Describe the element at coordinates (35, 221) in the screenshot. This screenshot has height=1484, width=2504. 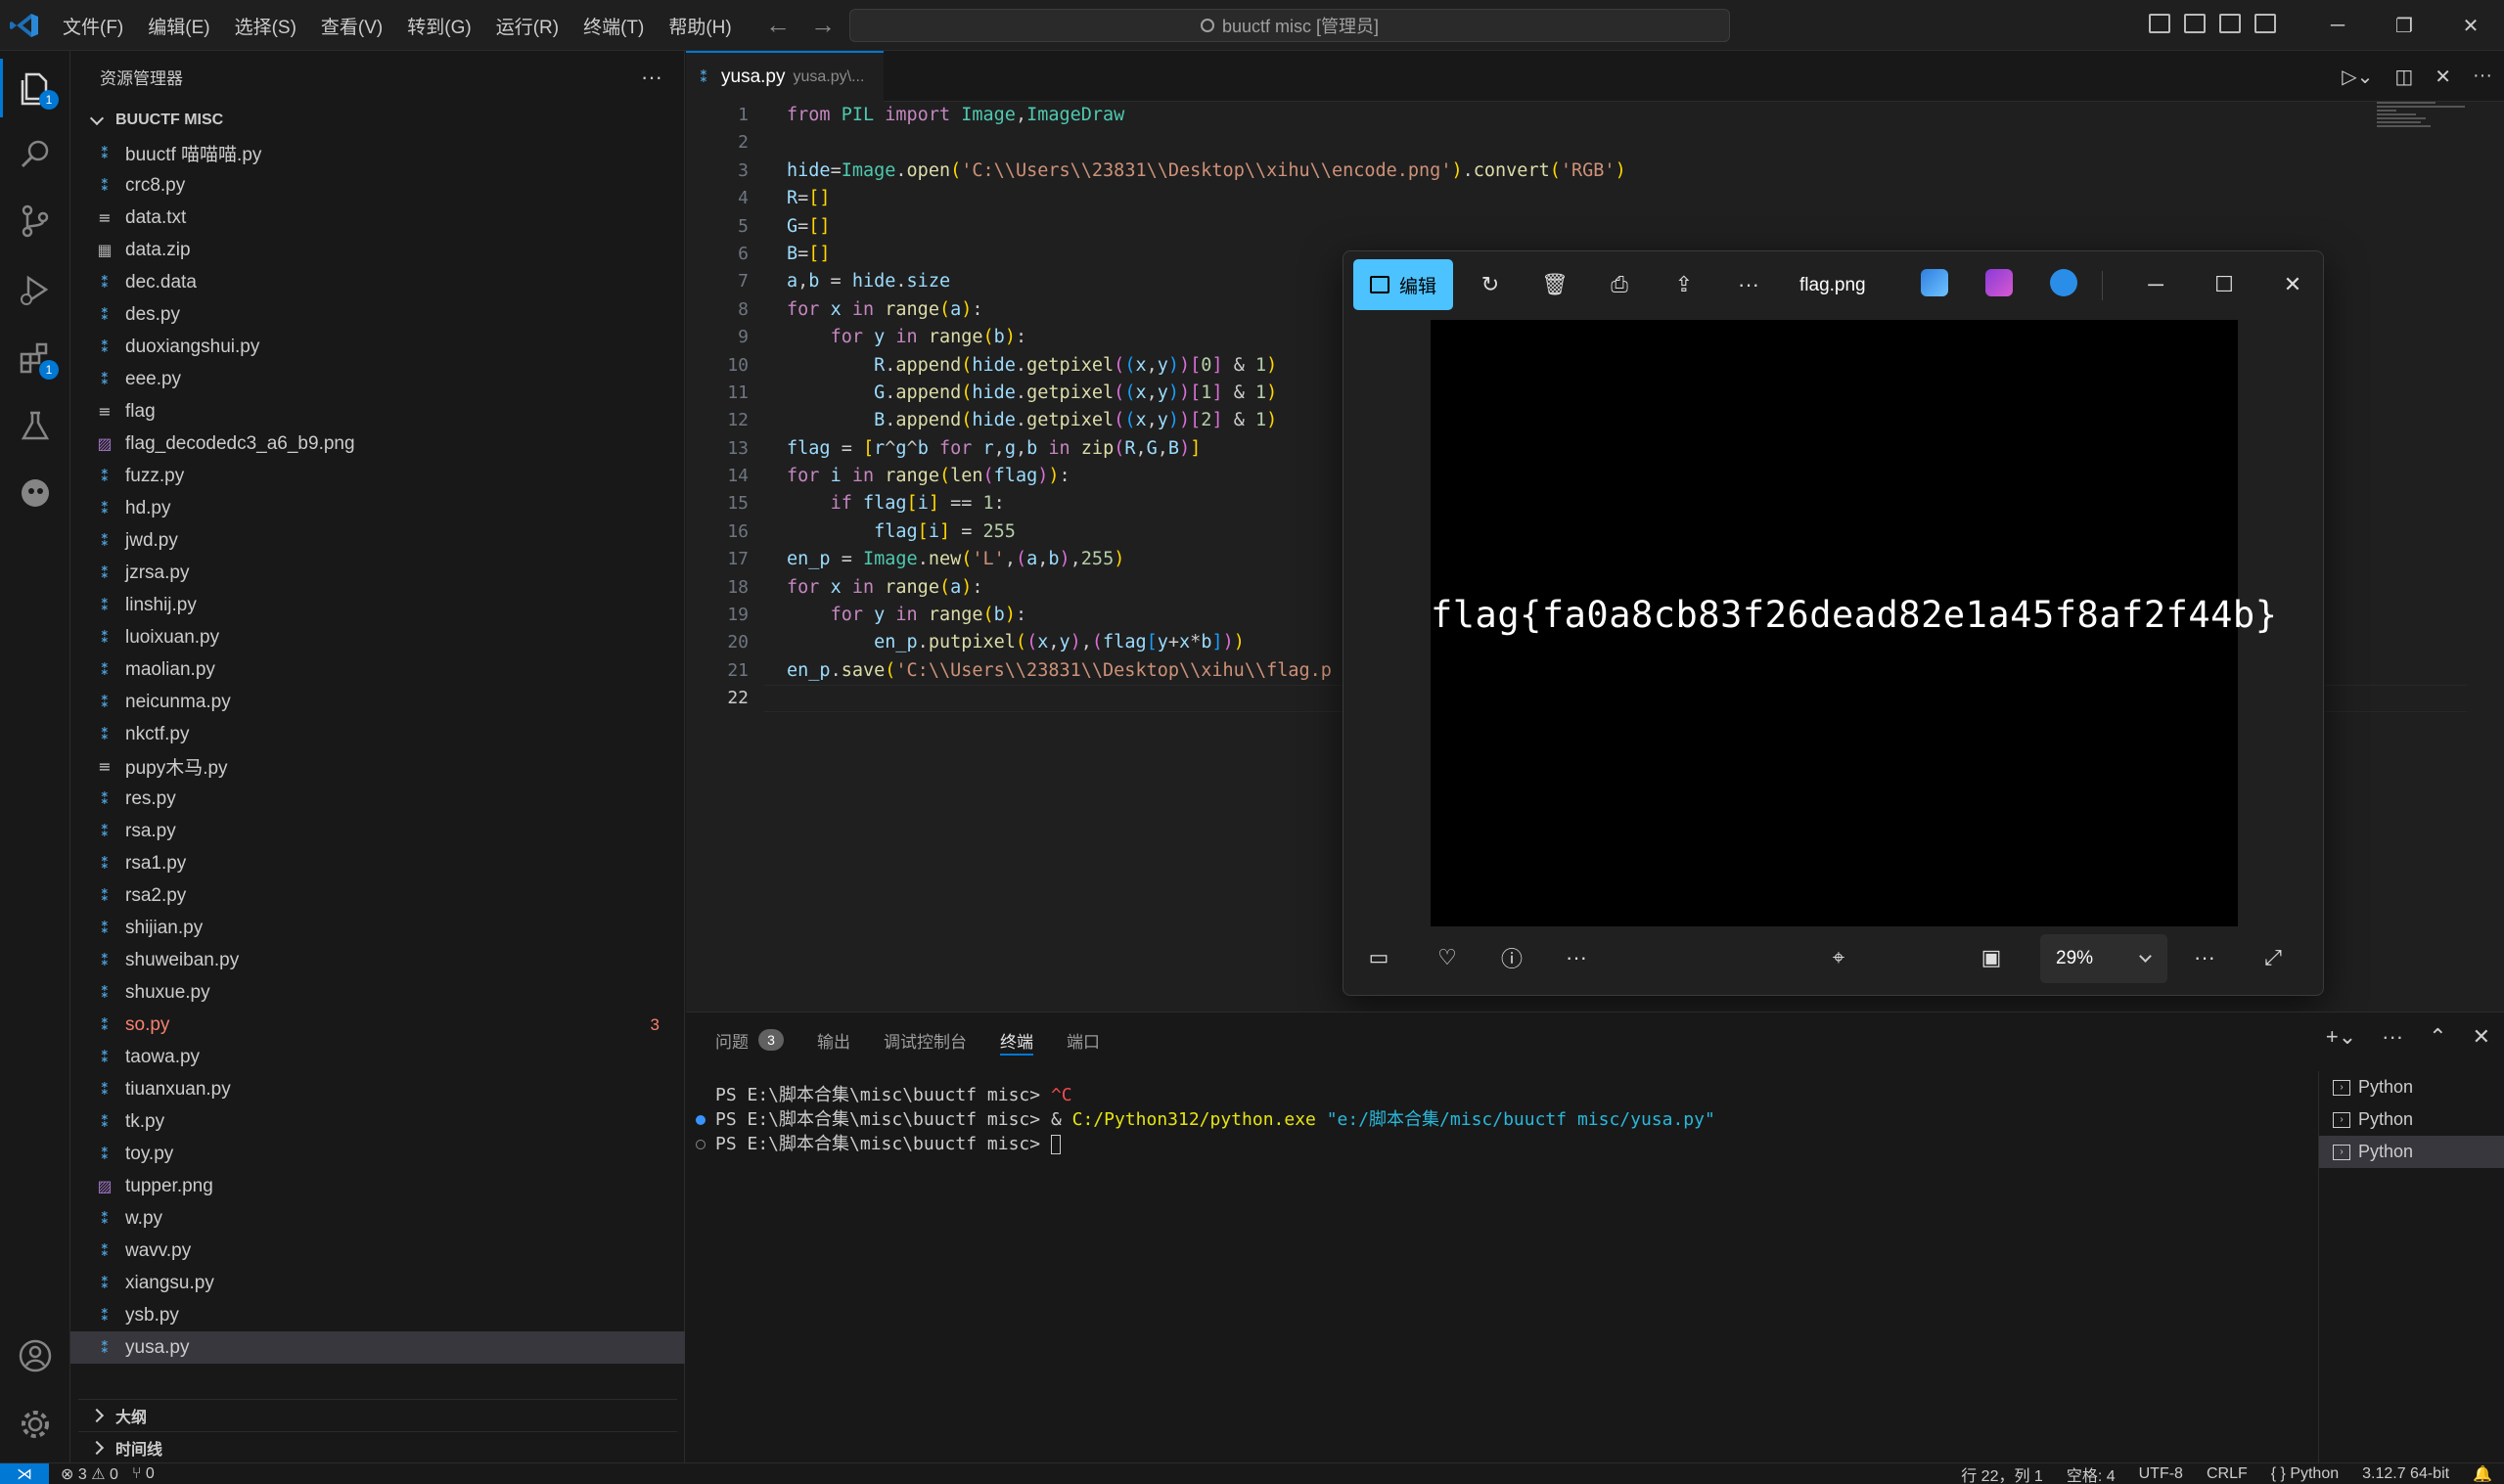
I see `source-control-icon` at that location.